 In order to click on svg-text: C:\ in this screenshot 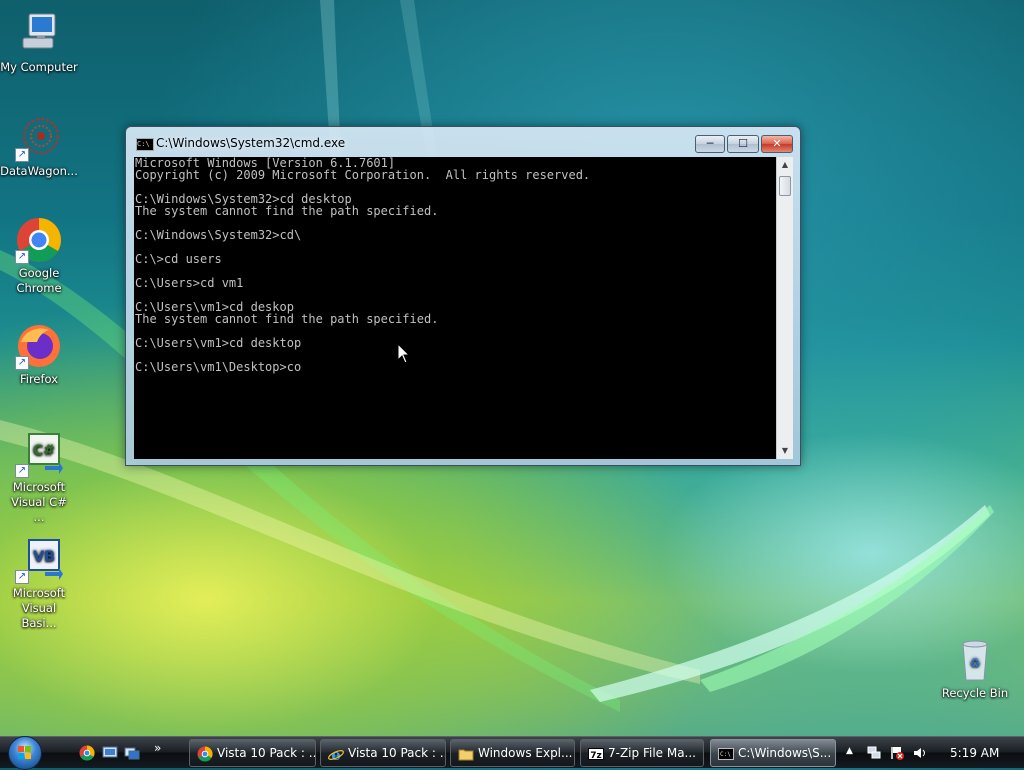, I will do `click(725, 754)`.